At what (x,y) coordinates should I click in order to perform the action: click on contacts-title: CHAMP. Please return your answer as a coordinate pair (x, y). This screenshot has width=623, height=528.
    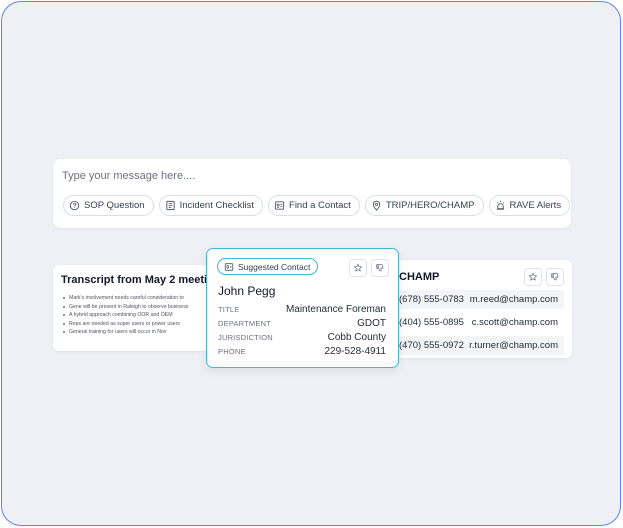
    Looking at the image, I should click on (419, 277).